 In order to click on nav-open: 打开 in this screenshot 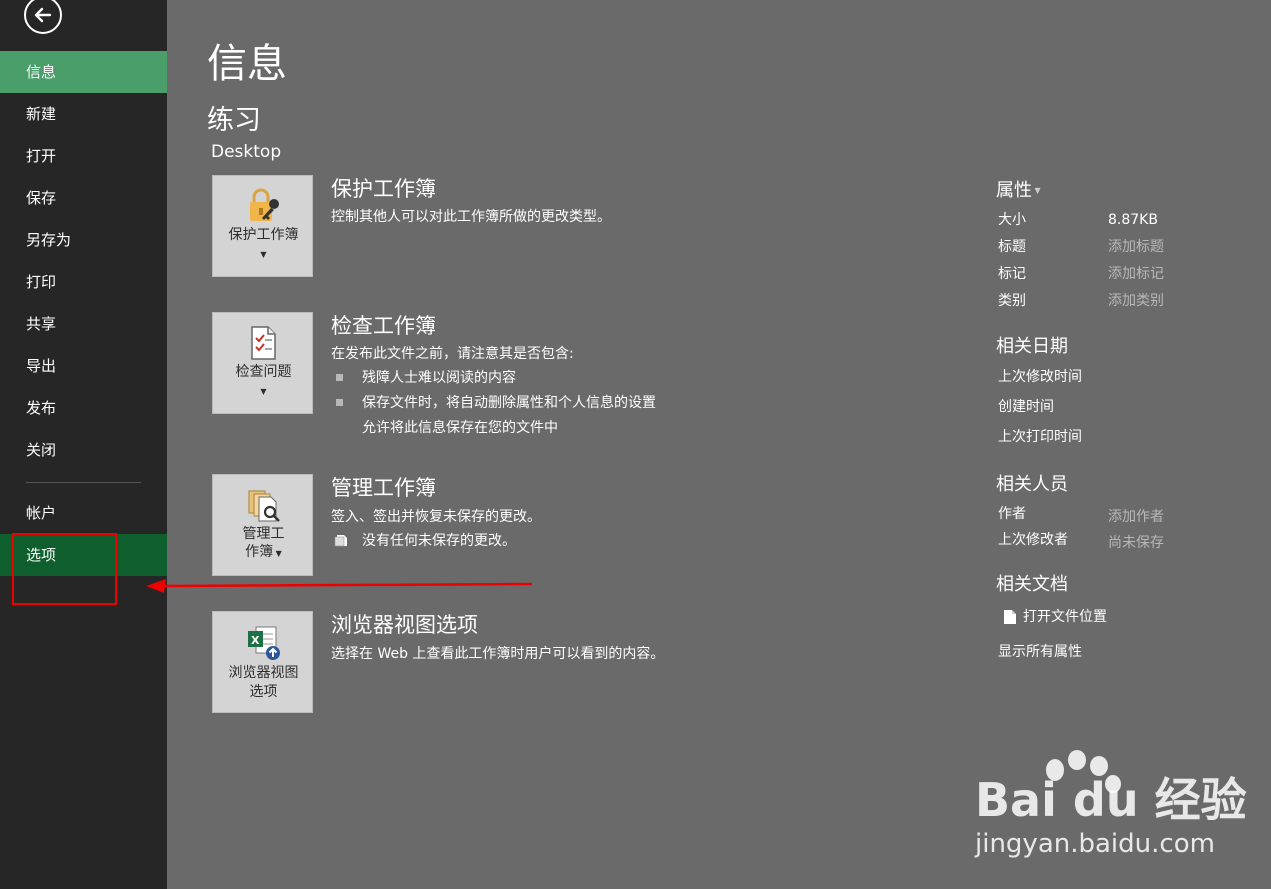, I will do `click(83, 156)`.